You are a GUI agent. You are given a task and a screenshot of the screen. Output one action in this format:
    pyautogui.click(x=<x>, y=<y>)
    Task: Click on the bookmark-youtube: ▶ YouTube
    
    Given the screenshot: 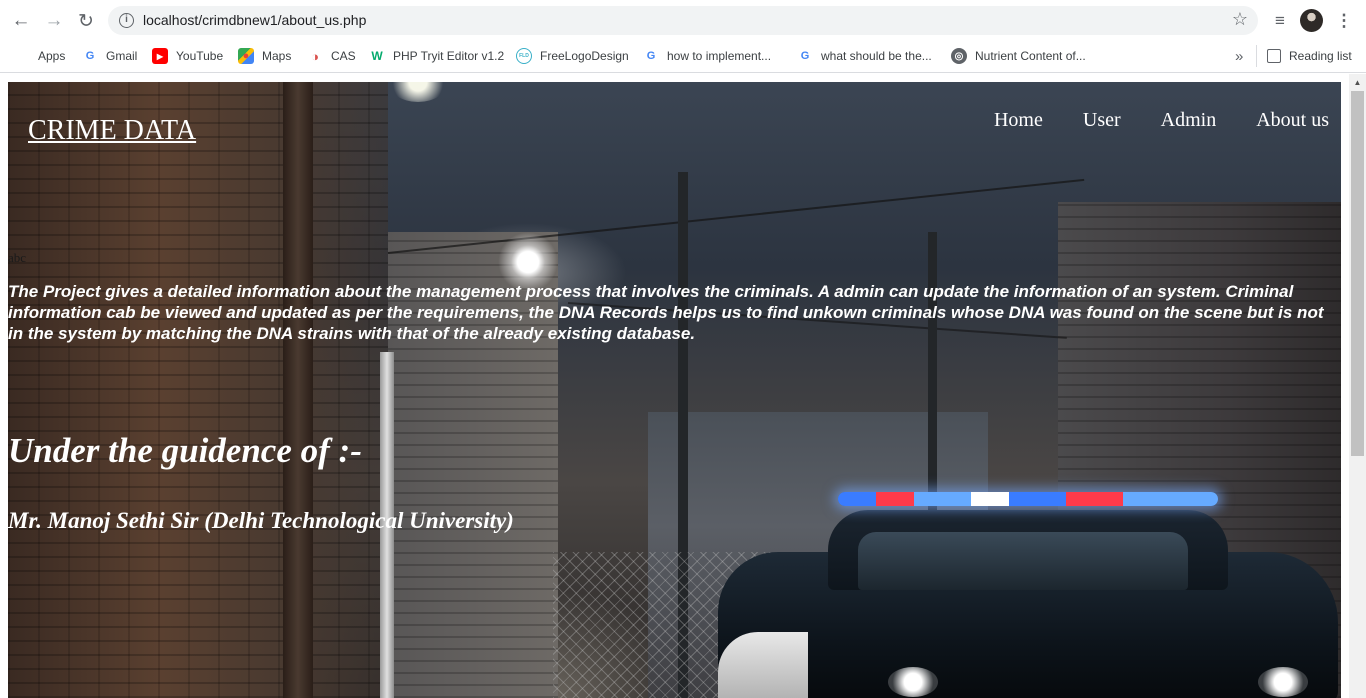 What is the action you would take?
    pyautogui.click(x=187, y=56)
    